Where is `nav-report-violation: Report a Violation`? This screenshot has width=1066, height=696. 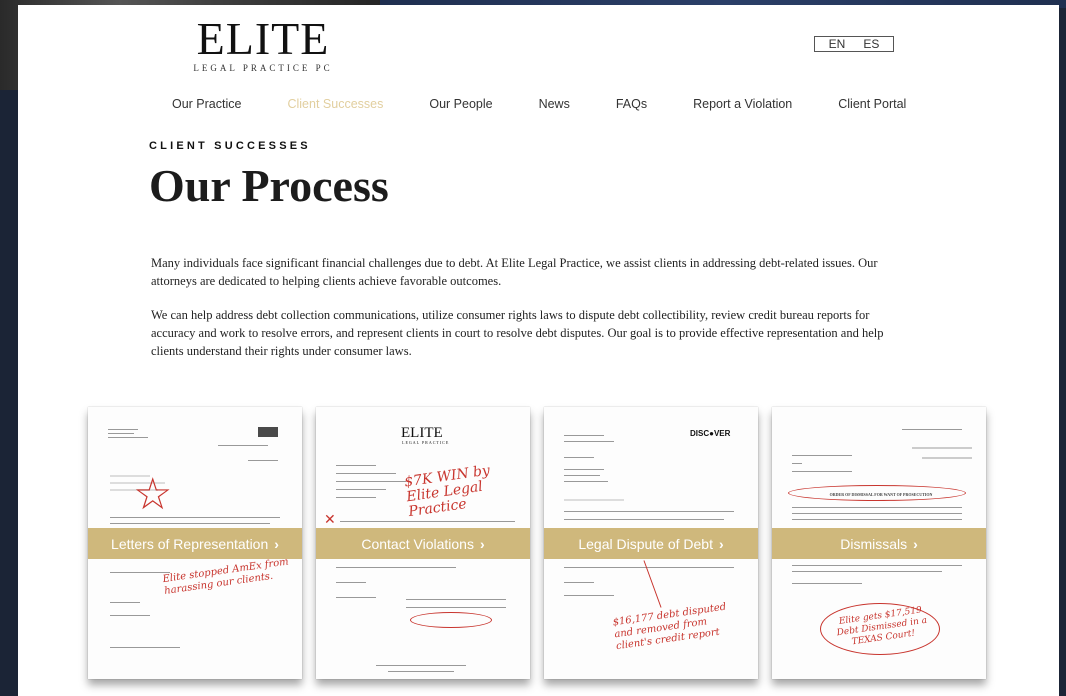
nav-report-violation: Report a Violation is located at coordinates (742, 104).